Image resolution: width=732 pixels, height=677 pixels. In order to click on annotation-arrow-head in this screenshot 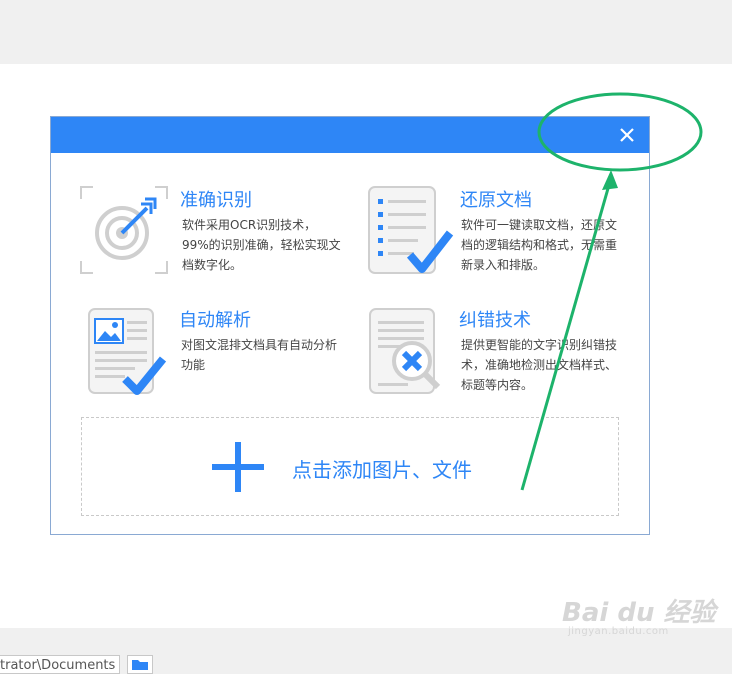, I will do `click(610, 180)`.